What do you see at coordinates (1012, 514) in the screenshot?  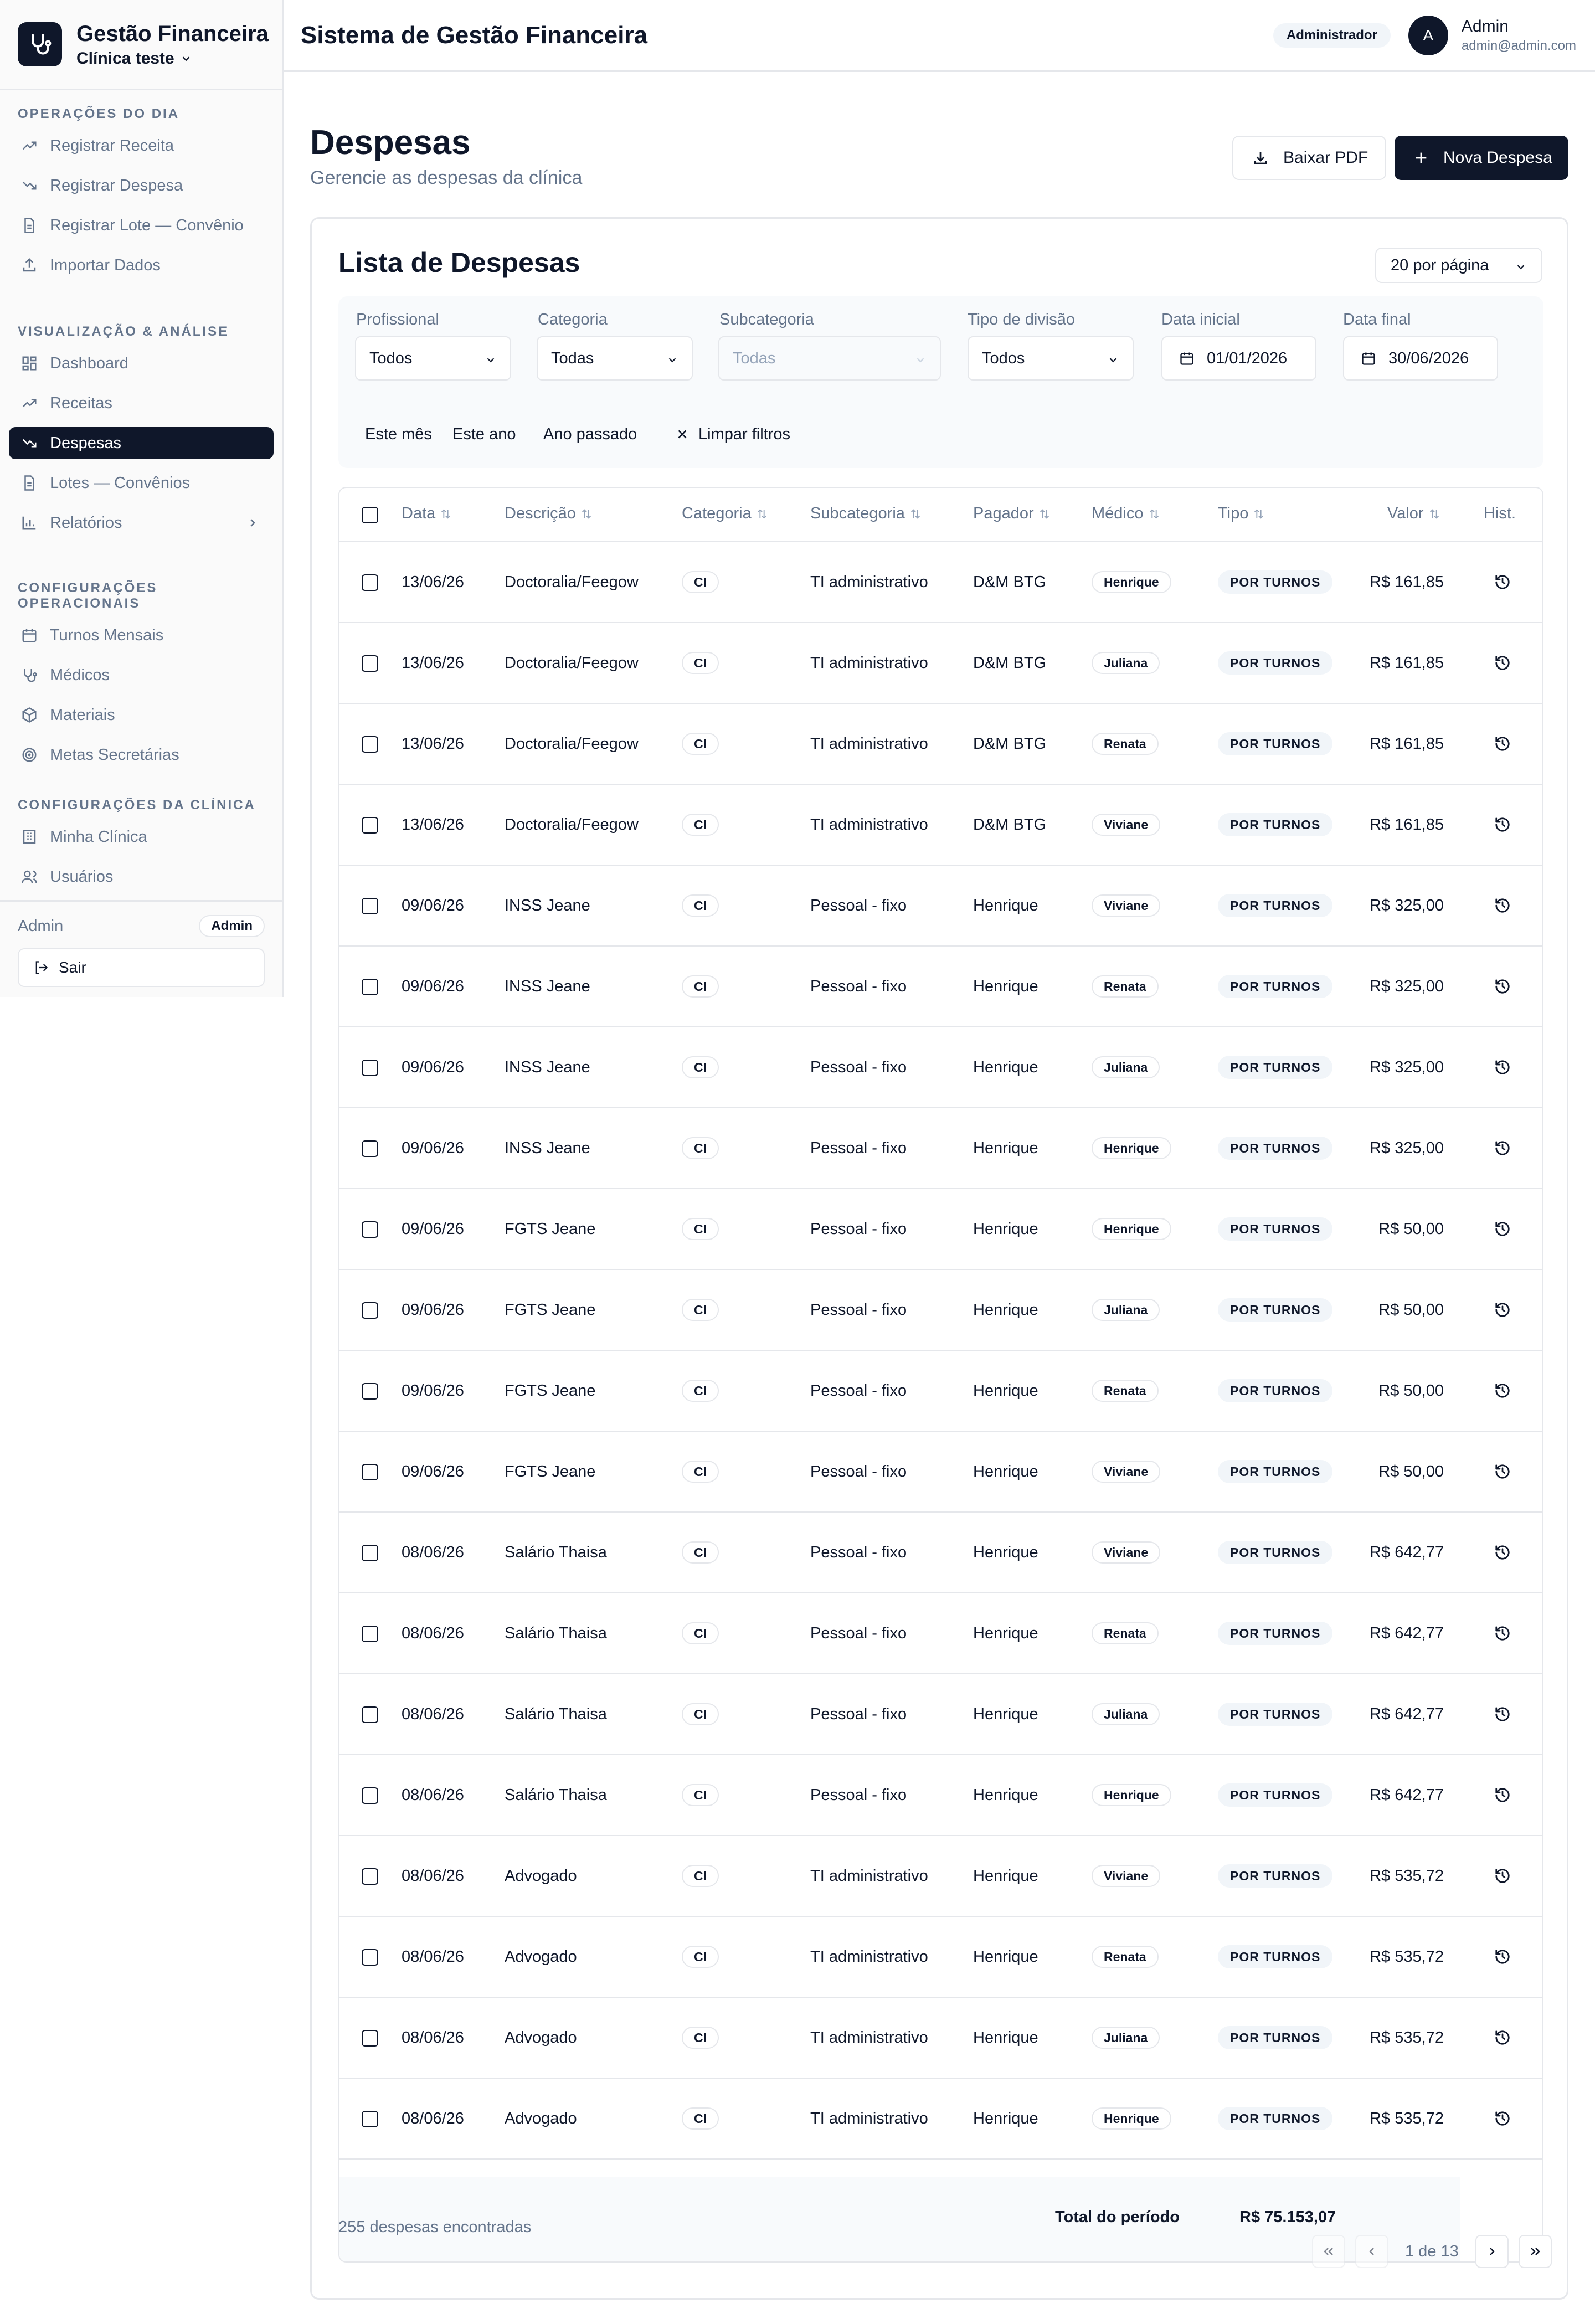 I see `column-header-pagador: Pagador` at bounding box center [1012, 514].